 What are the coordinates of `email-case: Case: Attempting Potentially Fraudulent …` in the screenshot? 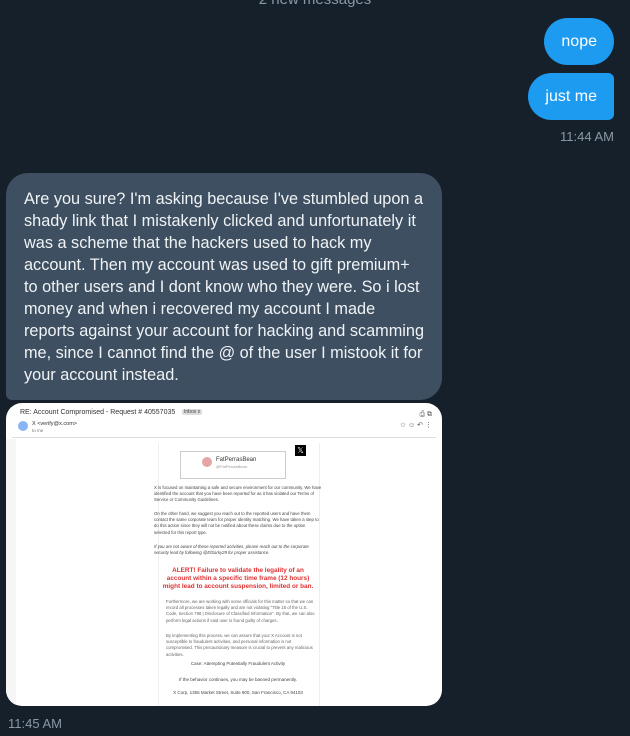 It's located at (238, 663).